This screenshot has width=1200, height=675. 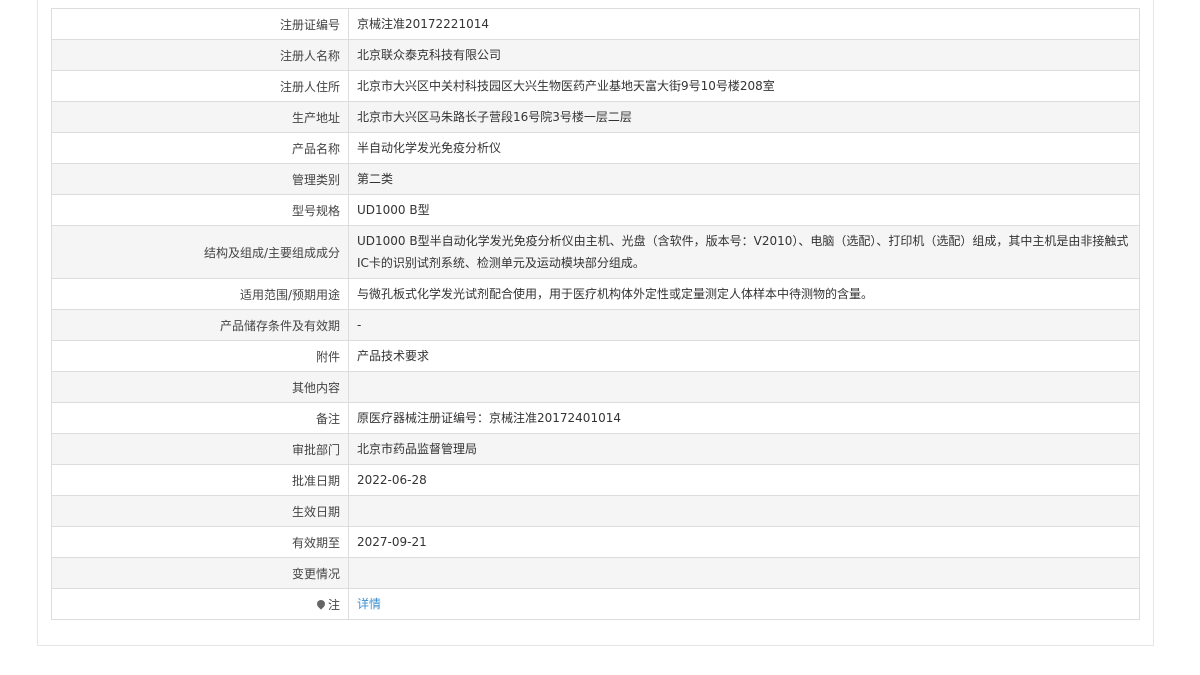 What do you see at coordinates (200, 55) in the screenshot?
I see `field-label: 注册人名称` at bounding box center [200, 55].